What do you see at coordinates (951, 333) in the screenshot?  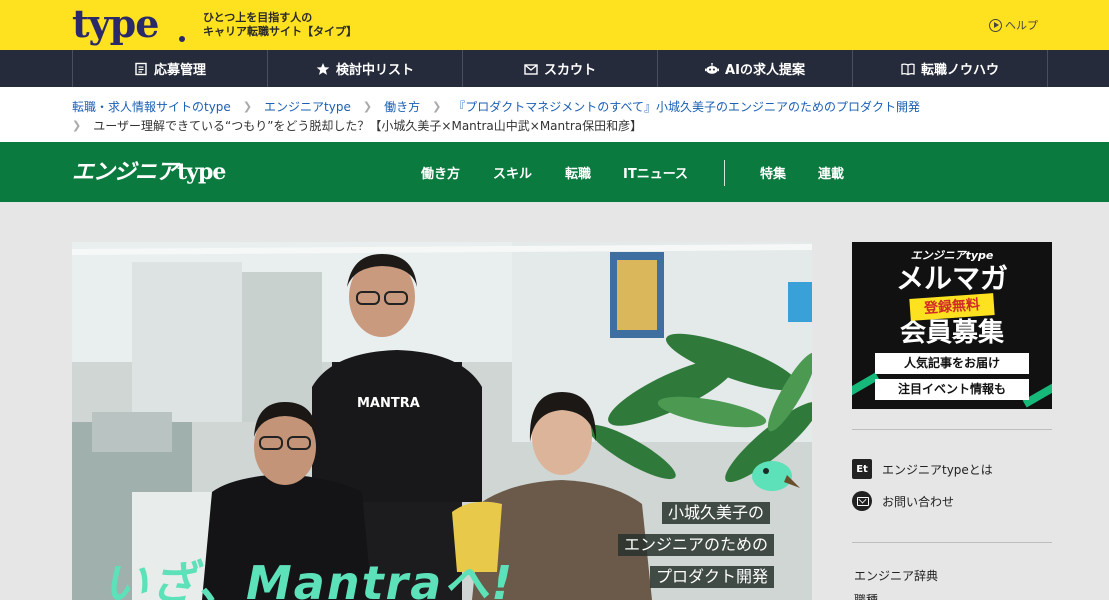 I see `banner-subtitle: 会員募集` at bounding box center [951, 333].